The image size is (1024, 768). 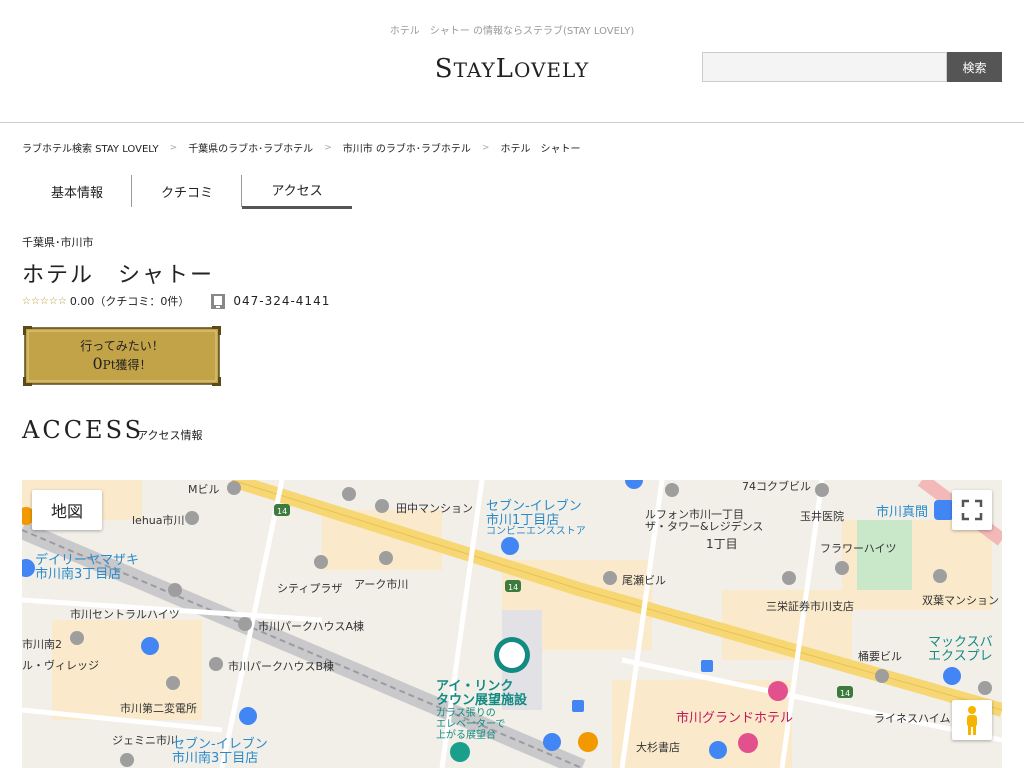 What do you see at coordinates (309, 588) in the screenshot?
I see `svg-text: シティプラザ` at bounding box center [309, 588].